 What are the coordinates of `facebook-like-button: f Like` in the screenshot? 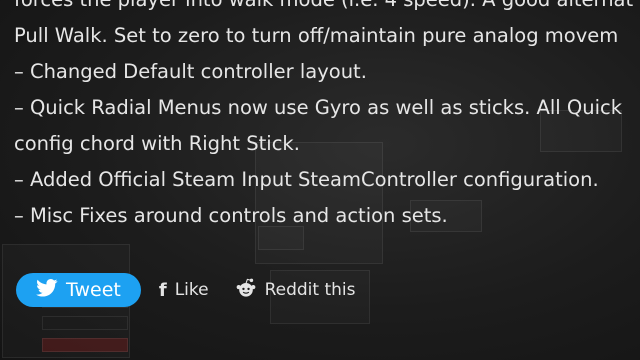 It's located at (184, 290).